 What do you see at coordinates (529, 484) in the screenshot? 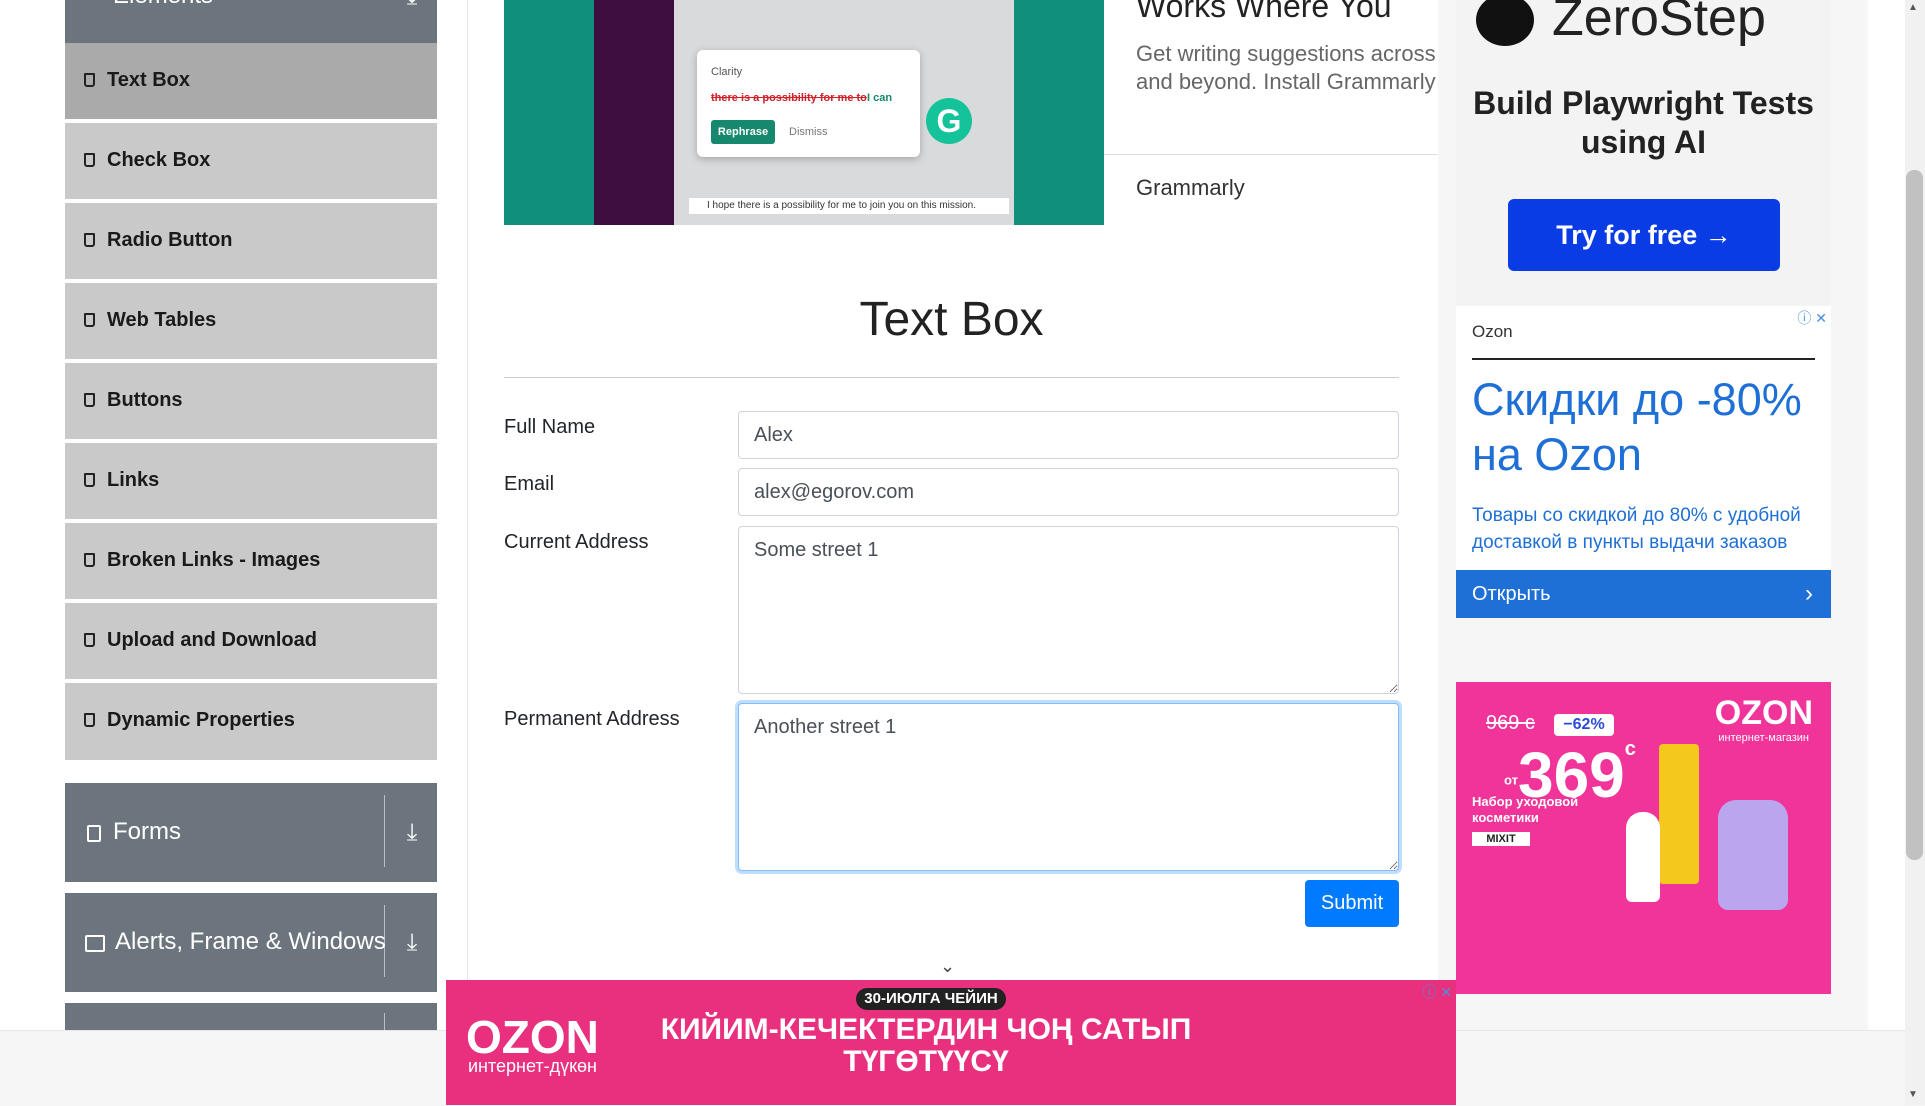
I see `email-label: Email` at bounding box center [529, 484].